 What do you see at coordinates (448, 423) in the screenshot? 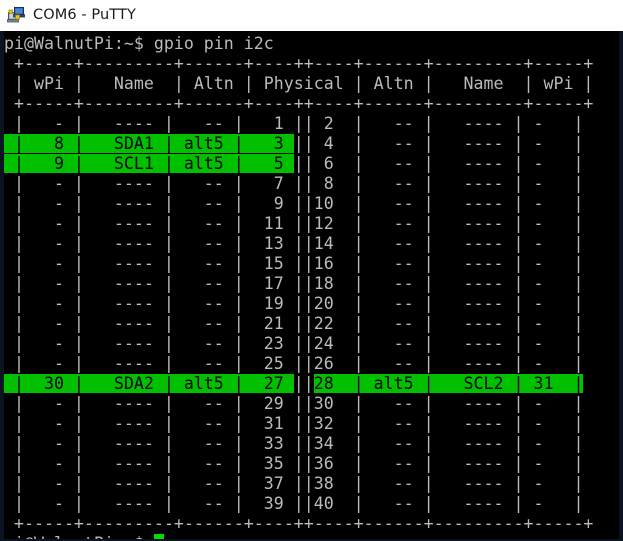
I see `row-right-half: 32 | -- | ---- | - |` at bounding box center [448, 423].